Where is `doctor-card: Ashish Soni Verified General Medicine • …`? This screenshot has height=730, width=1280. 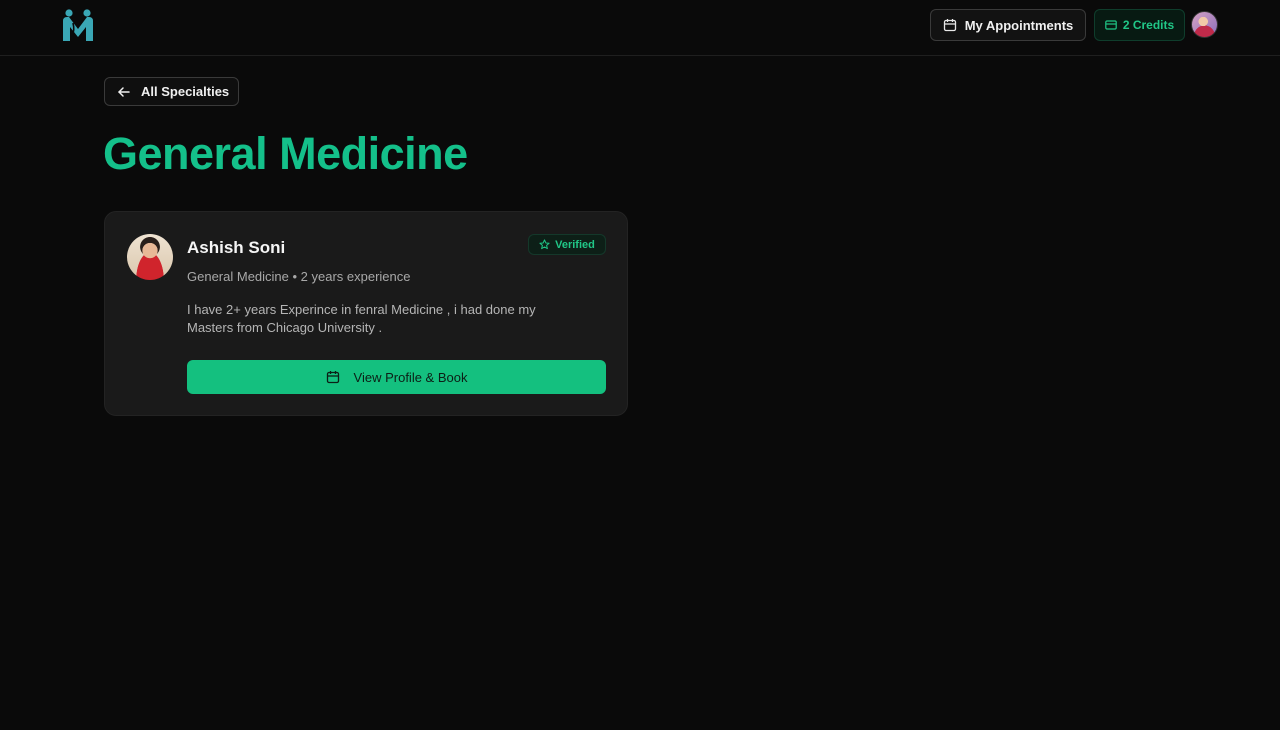
doctor-card: Ashish Soni Verified General Medicine • … is located at coordinates (366, 313).